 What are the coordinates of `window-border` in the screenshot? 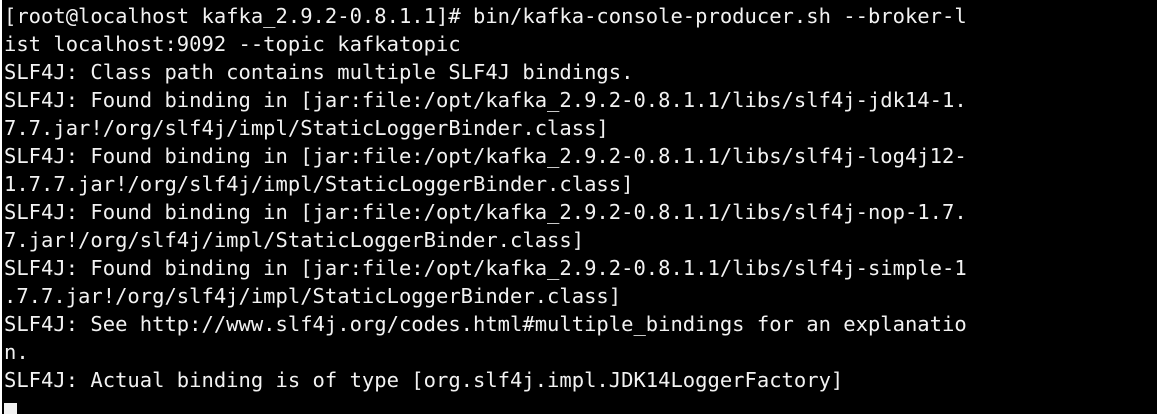 It's located at (1, 207).